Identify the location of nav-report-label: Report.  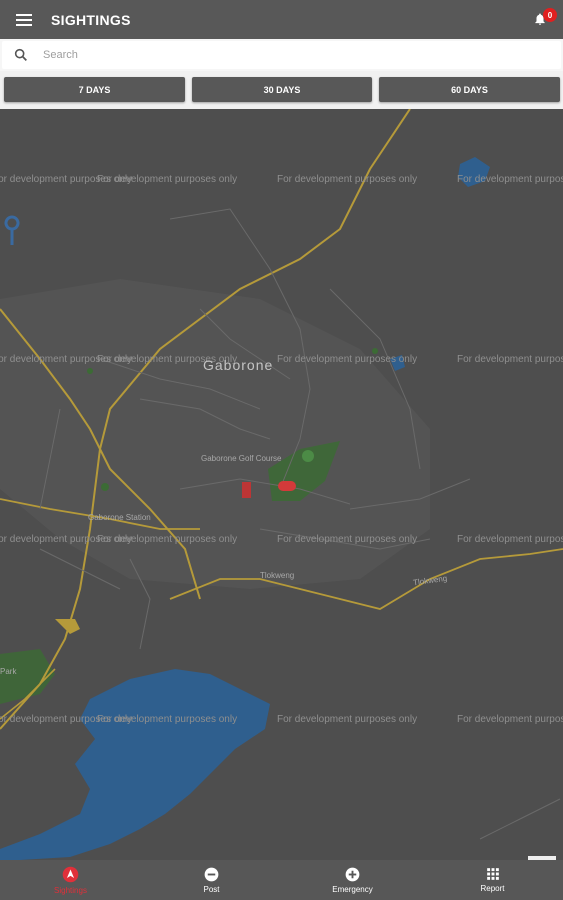
(492, 888).